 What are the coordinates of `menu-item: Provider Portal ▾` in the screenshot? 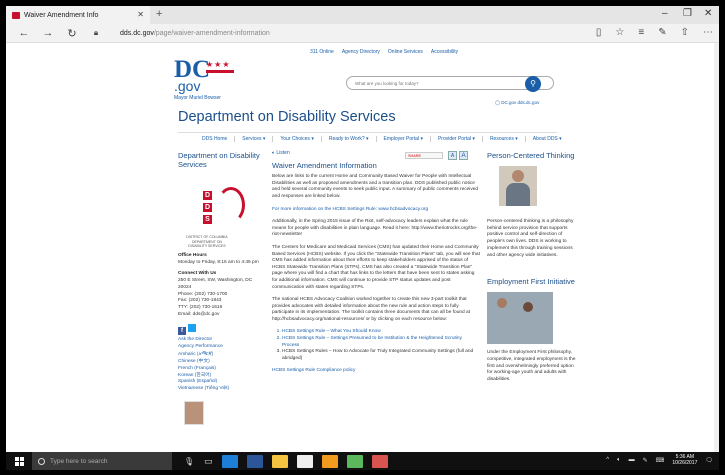 It's located at (460, 139).